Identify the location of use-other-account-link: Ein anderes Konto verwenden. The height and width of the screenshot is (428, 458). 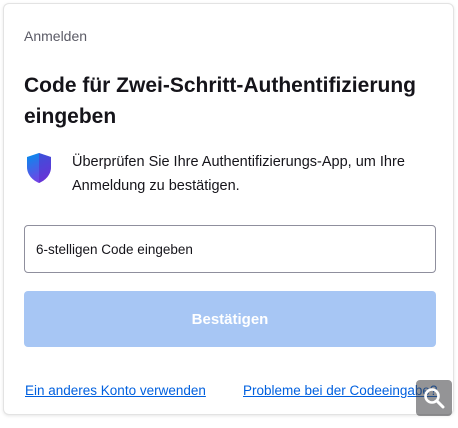
(115, 390).